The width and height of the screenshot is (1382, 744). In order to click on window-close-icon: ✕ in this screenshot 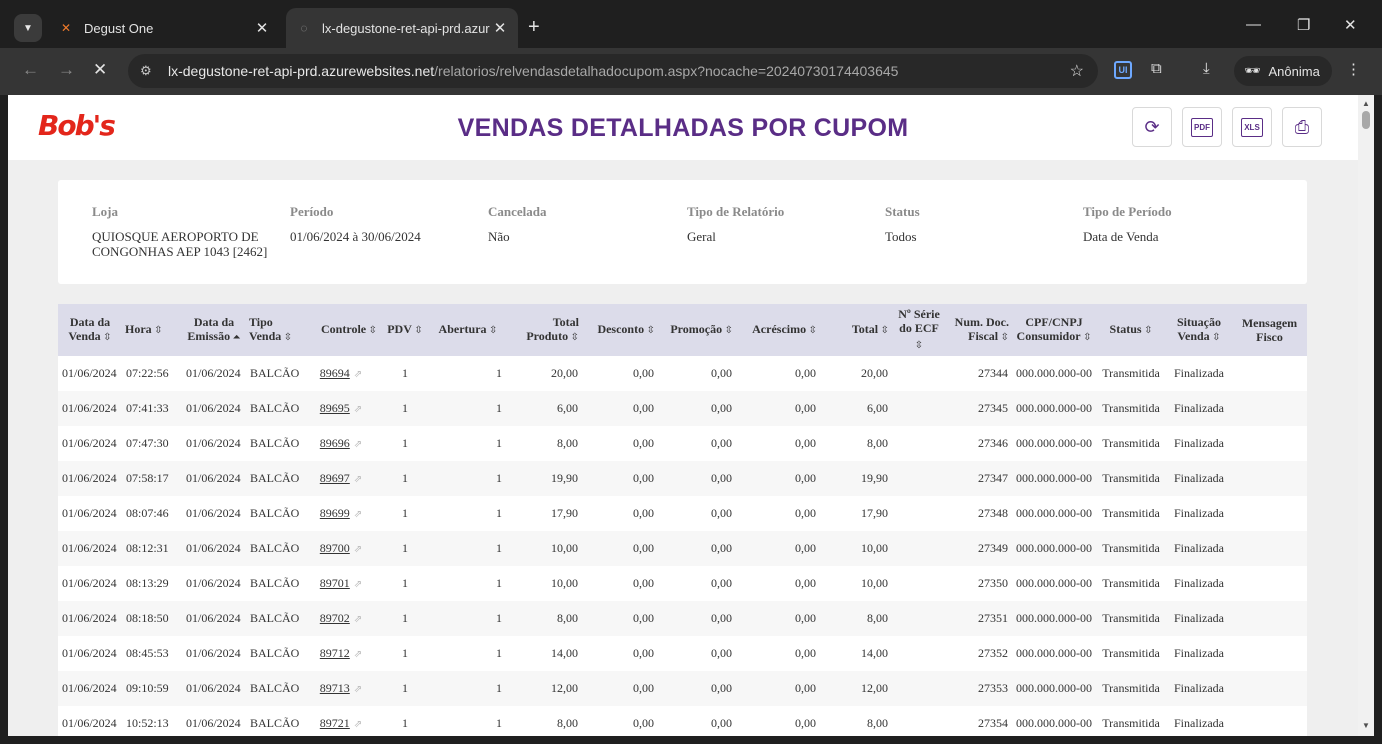, I will do `click(1350, 25)`.